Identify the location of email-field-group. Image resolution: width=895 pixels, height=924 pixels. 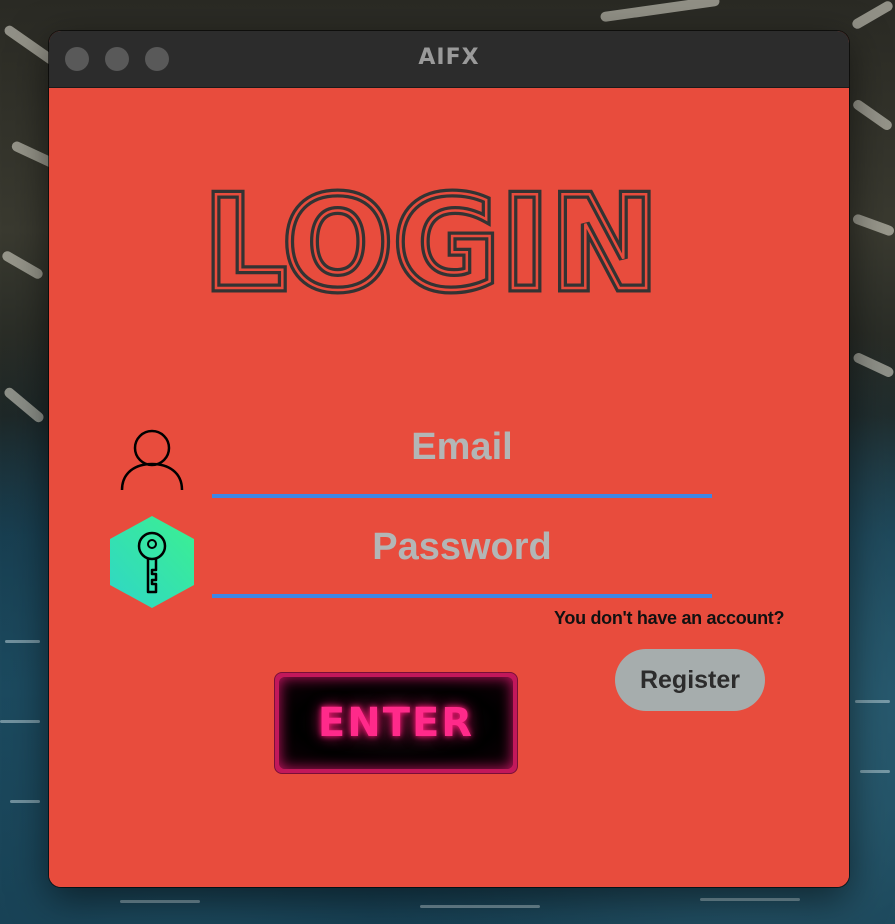
(462, 454).